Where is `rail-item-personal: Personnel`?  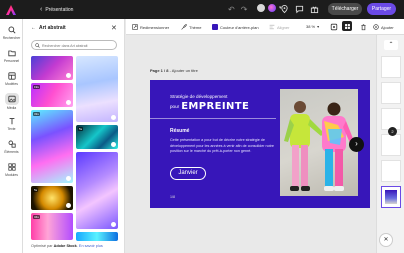
rail-item-personal: Personnel is located at coordinates (11, 56).